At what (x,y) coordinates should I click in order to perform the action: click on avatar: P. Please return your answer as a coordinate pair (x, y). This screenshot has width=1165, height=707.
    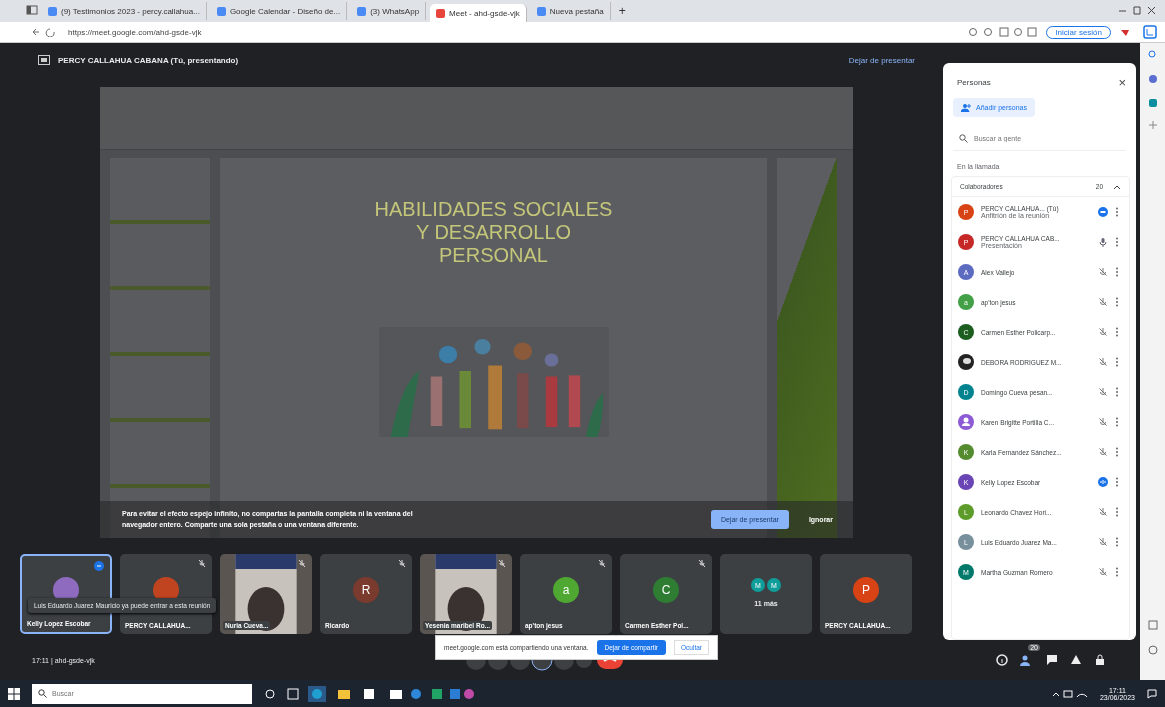
    Looking at the image, I should click on (866, 590).